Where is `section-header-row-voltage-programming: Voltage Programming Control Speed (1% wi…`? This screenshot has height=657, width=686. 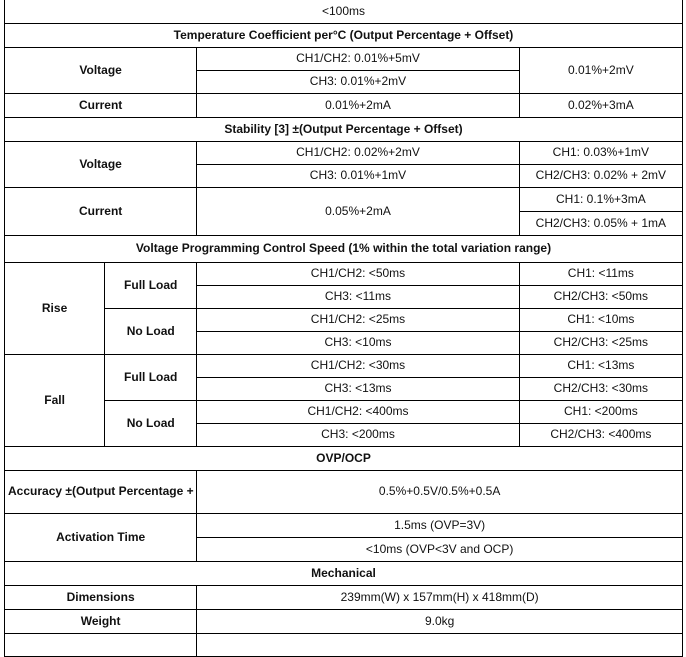
section-header-row-voltage-programming: Voltage Programming Control Speed (1% wi… is located at coordinates (343, 249).